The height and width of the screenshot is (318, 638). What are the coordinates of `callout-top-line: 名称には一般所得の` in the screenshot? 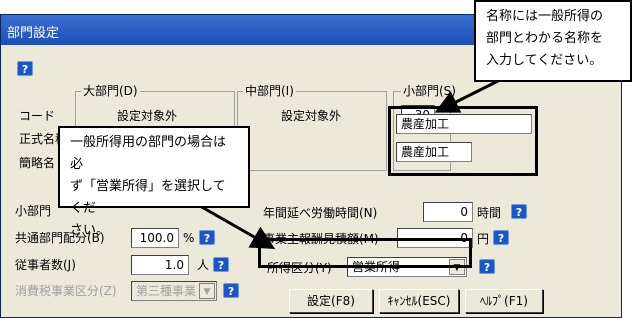 It's located at (545, 16).